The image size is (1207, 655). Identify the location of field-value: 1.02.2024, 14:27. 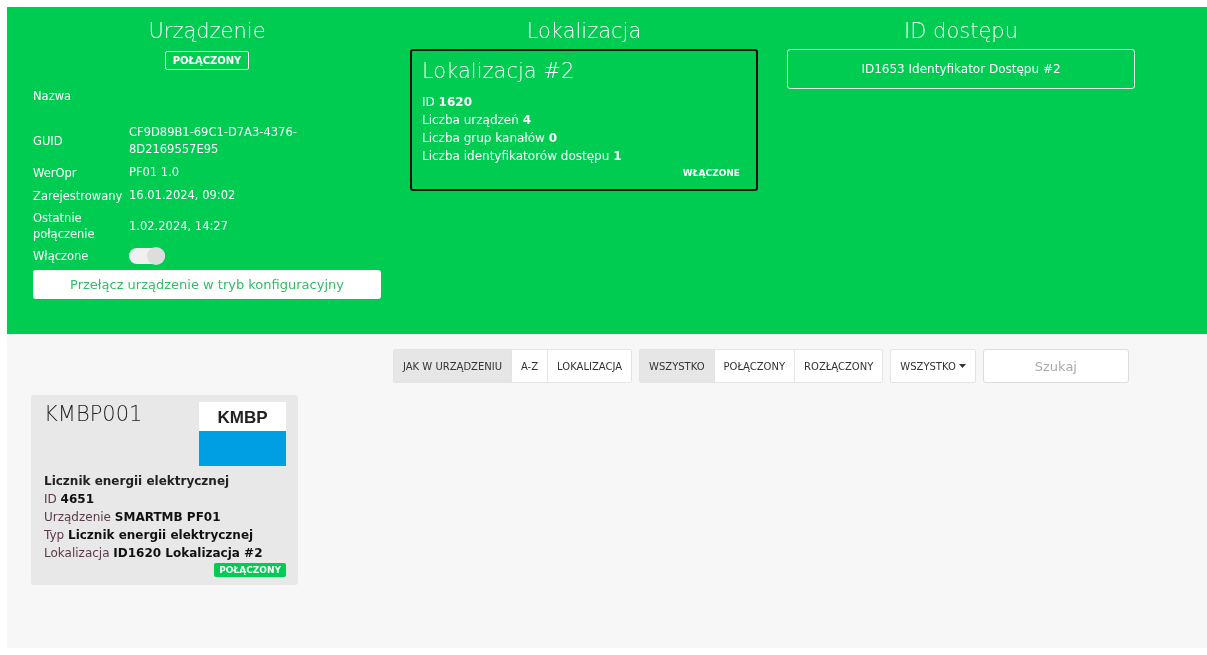
(179, 226).